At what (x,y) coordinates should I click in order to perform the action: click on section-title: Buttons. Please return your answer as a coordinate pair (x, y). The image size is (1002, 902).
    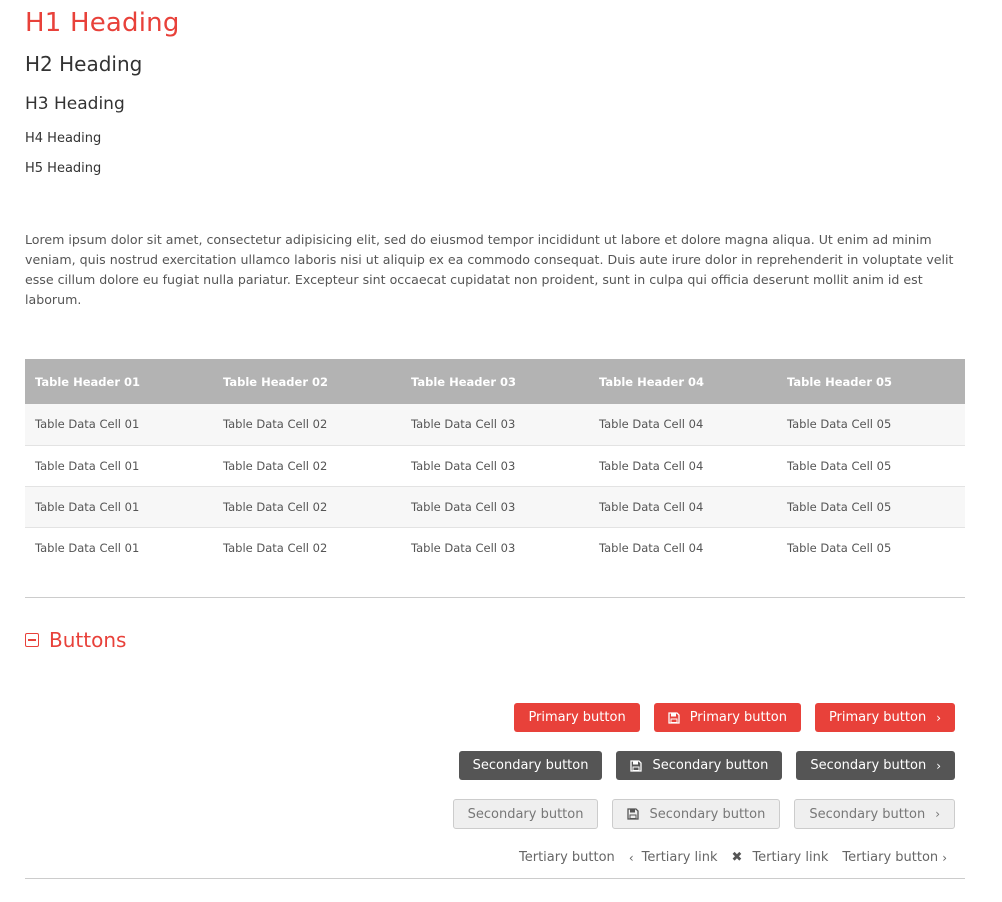
    Looking at the image, I should click on (88, 640).